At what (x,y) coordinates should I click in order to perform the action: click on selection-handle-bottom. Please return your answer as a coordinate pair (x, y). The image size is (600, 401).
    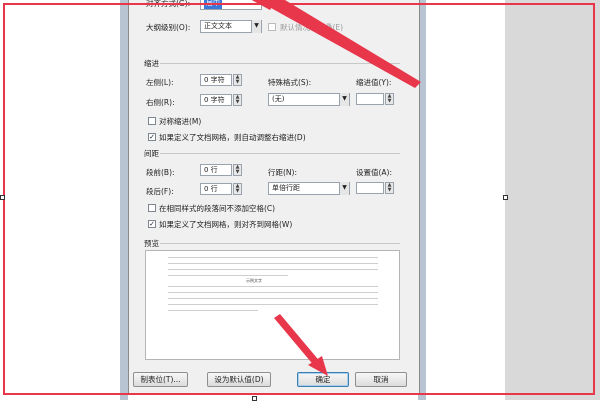
    Looking at the image, I should click on (254, 398).